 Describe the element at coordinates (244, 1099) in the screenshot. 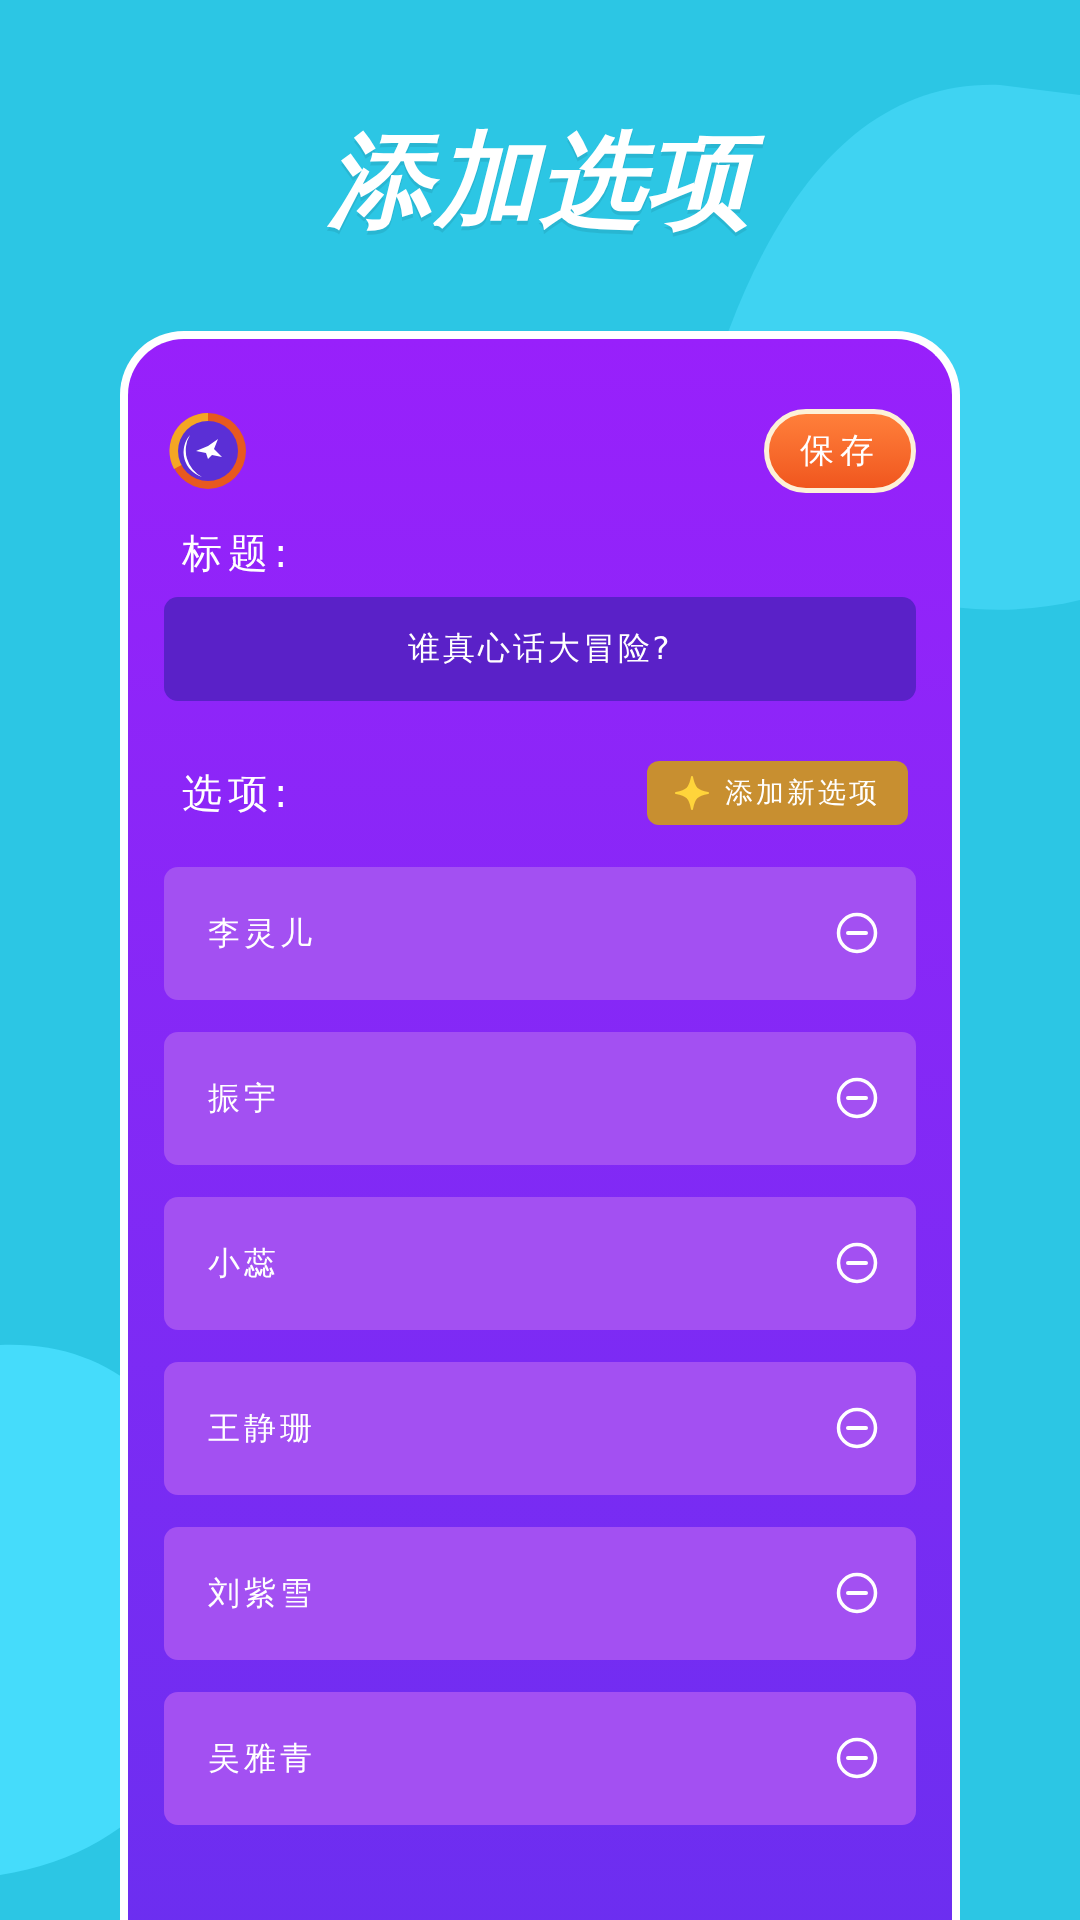

I see `option-label: 振宇` at that location.